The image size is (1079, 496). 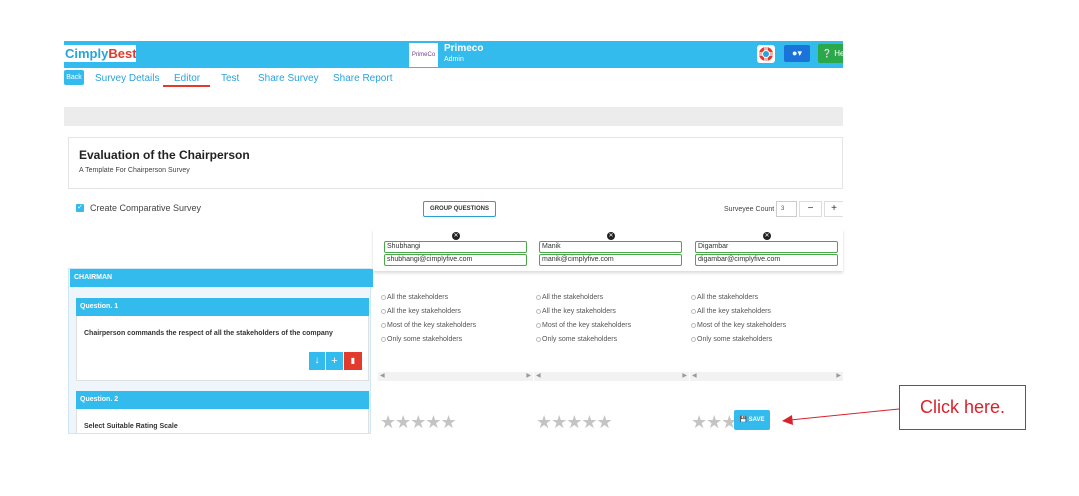 I want to click on lifebuoy-icon, so click(x=766, y=54).